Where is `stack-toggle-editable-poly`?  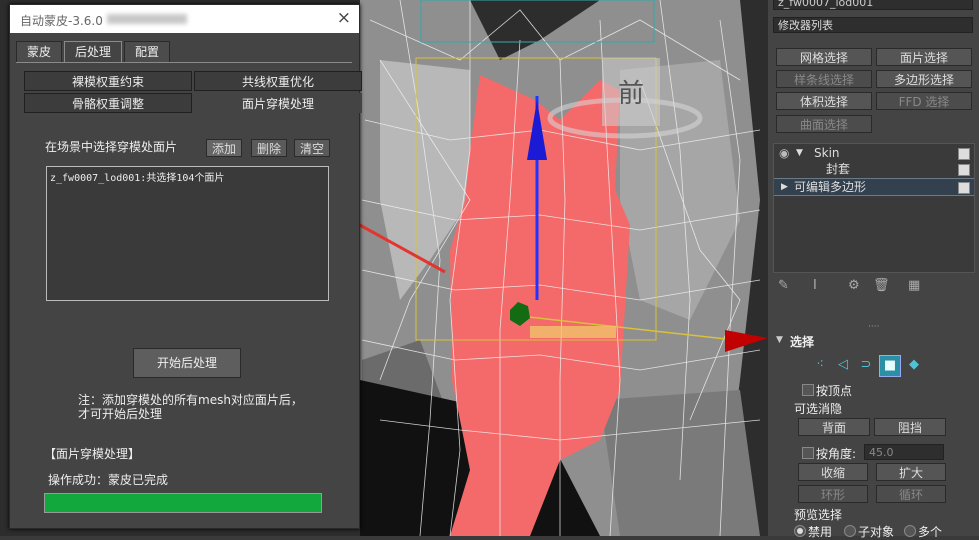 stack-toggle-editable-poly is located at coordinates (964, 188).